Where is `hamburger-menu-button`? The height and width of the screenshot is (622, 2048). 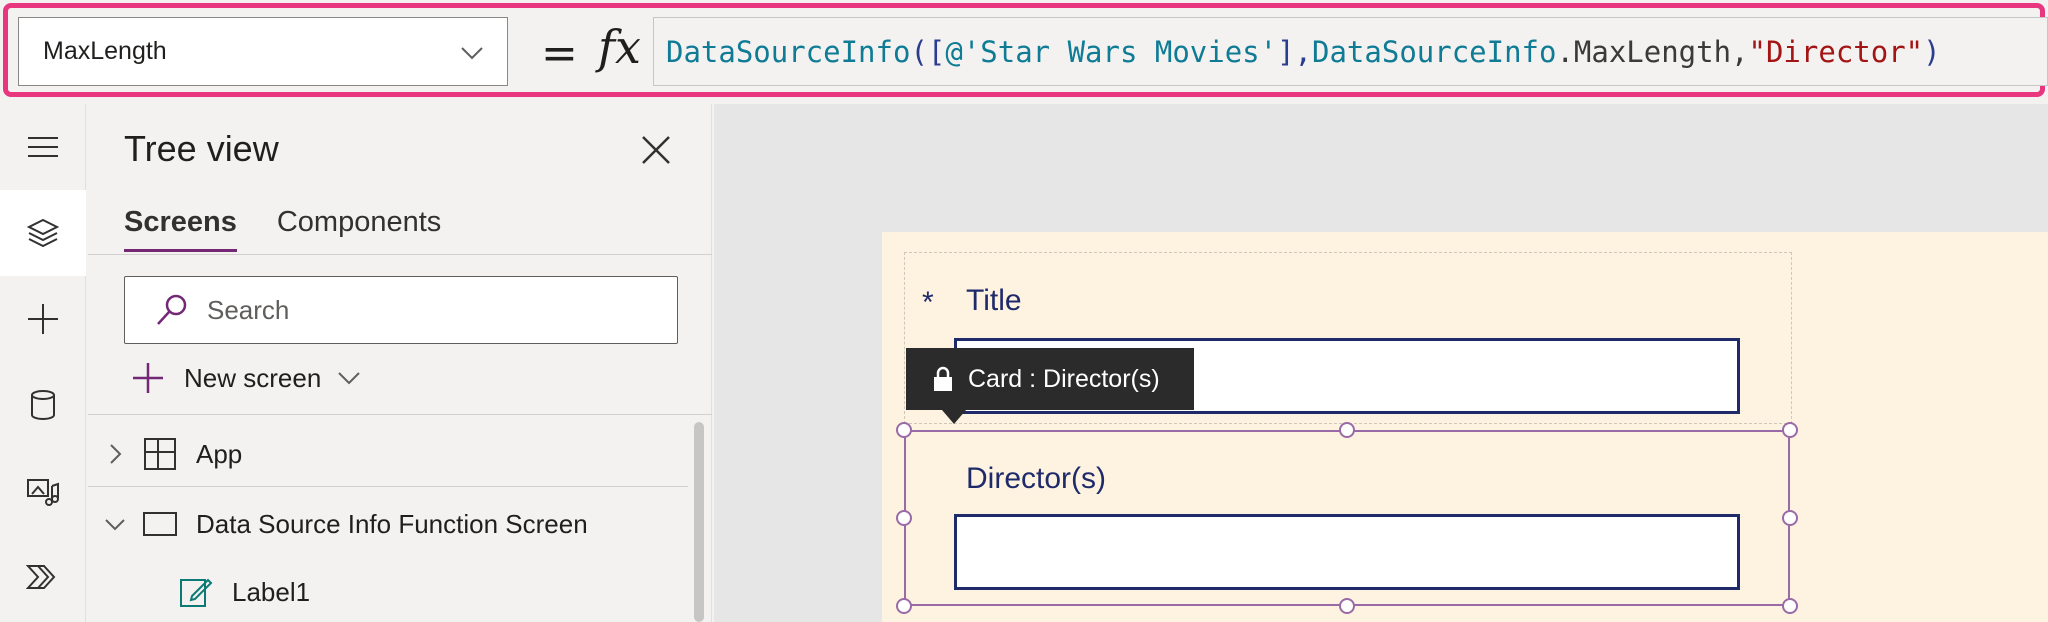 hamburger-menu-button is located at coordinates (43, 147).